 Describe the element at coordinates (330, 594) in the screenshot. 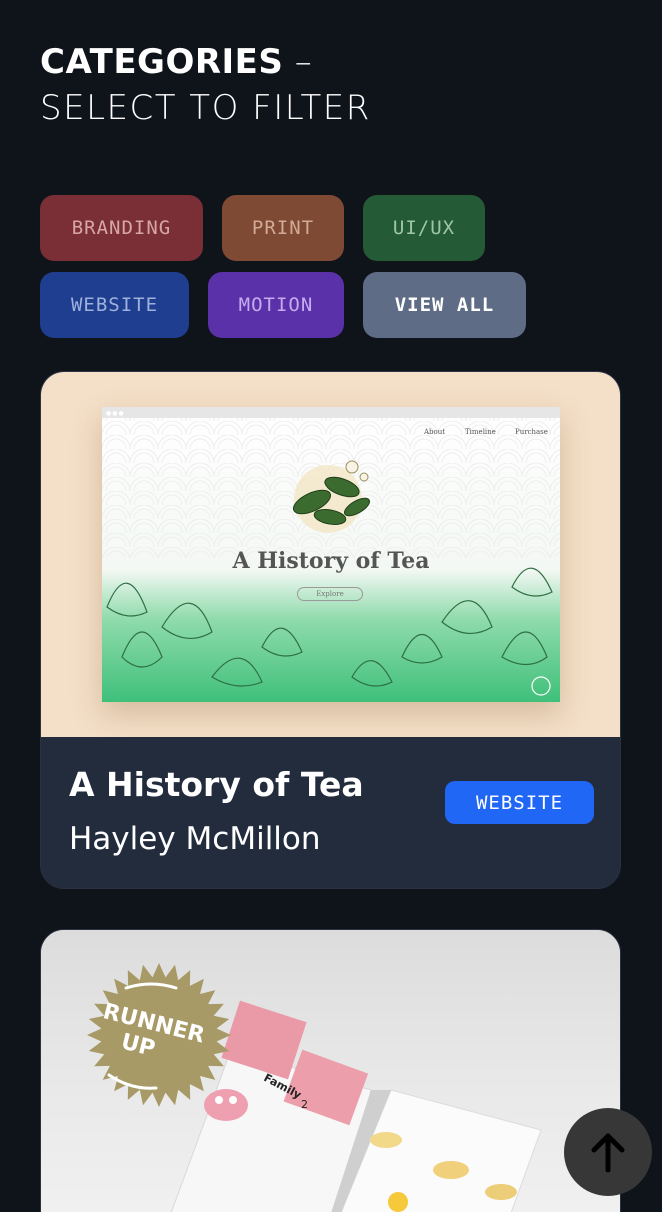

I see `preview-explore-button: Explore` at that location.